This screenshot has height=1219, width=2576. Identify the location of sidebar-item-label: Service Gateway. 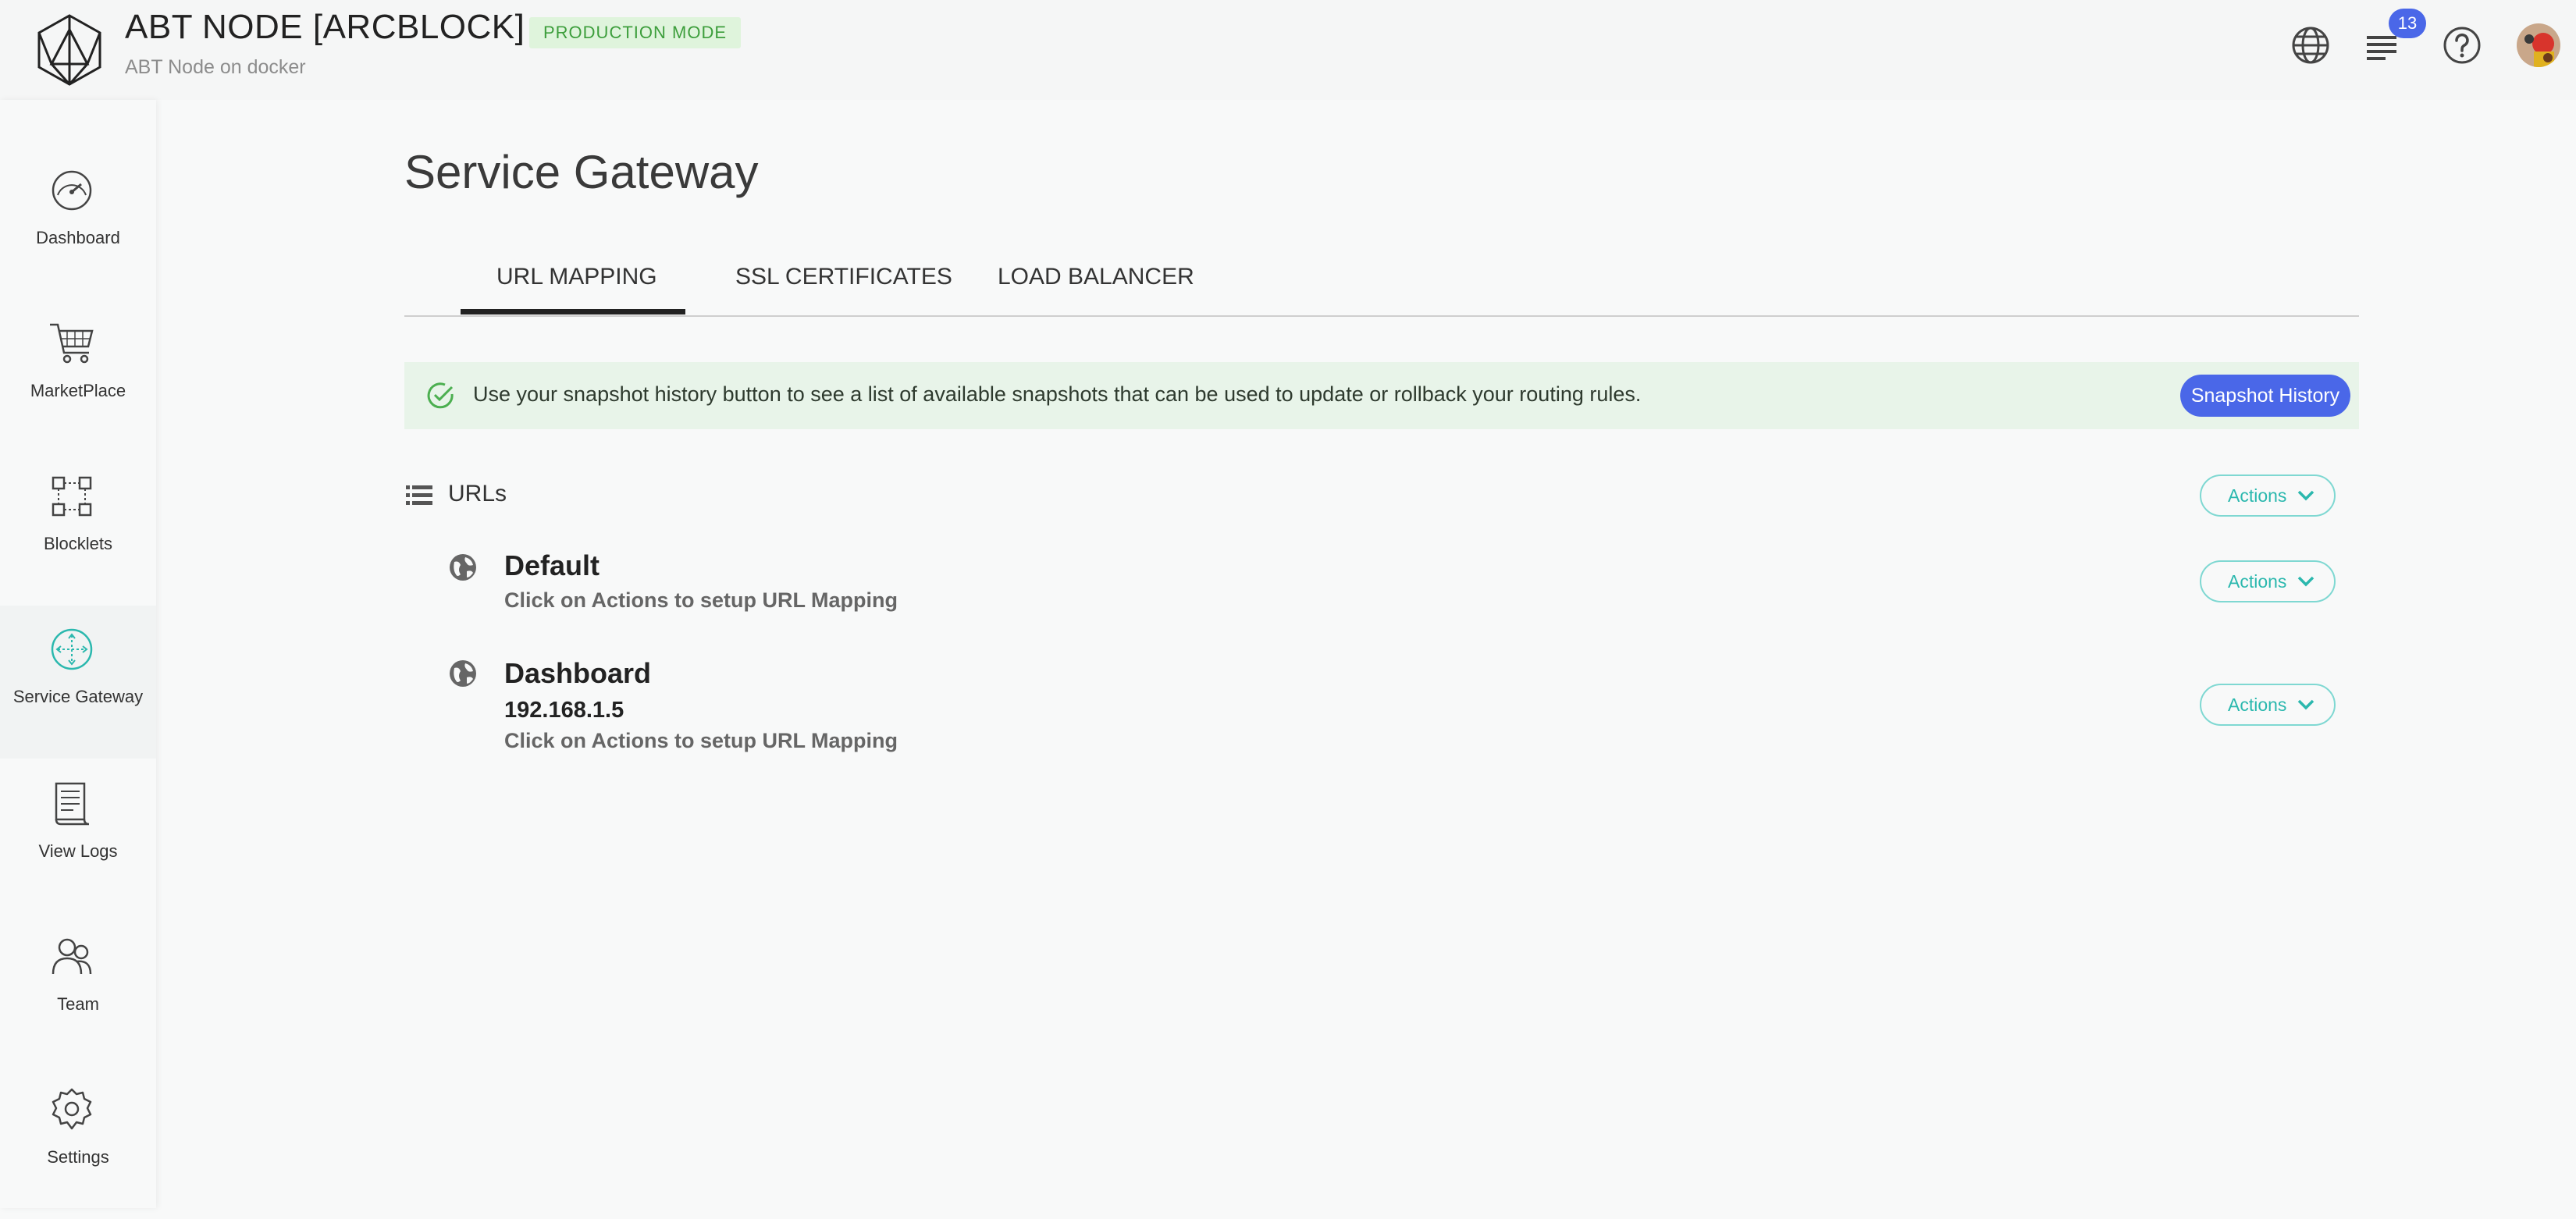
(78, 696).